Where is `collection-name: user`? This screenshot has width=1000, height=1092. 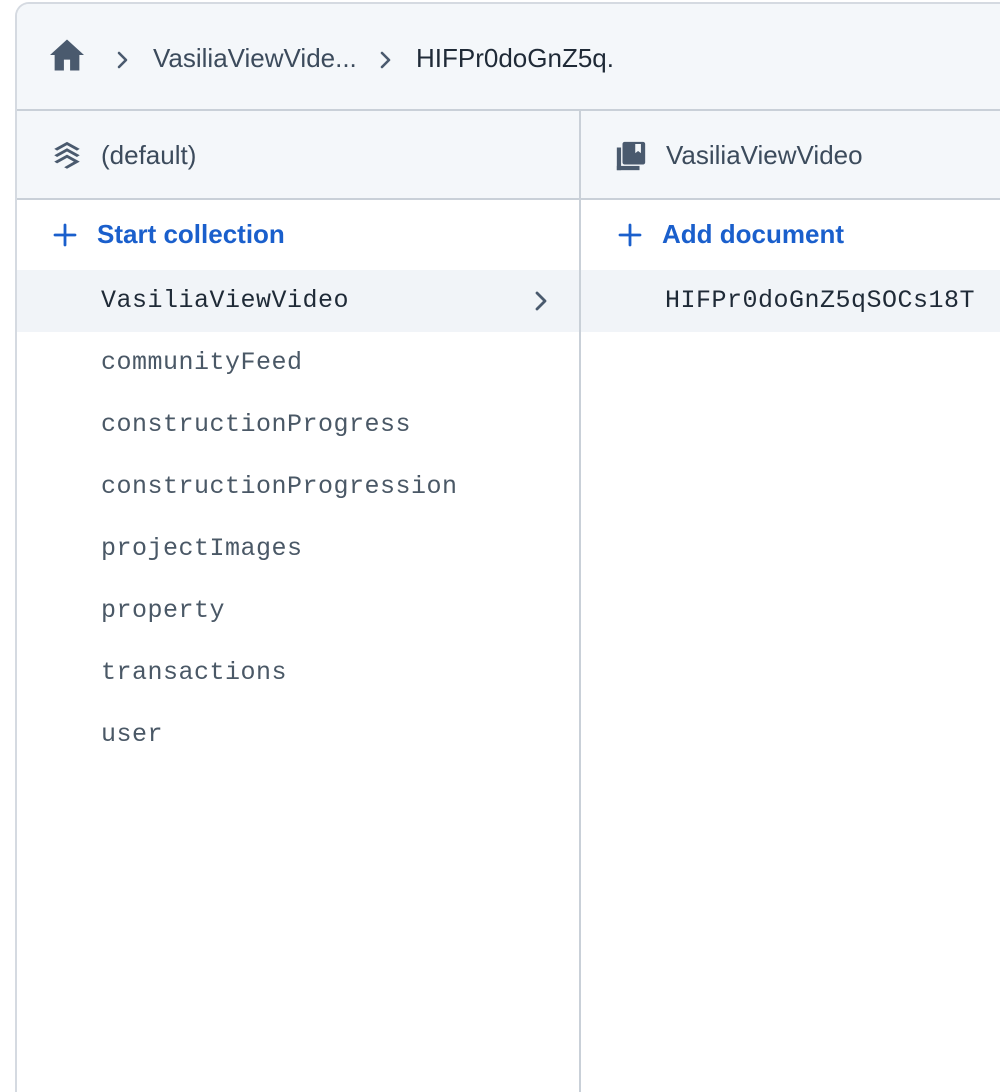 collection-name: user is located at coordinates (132, 734).